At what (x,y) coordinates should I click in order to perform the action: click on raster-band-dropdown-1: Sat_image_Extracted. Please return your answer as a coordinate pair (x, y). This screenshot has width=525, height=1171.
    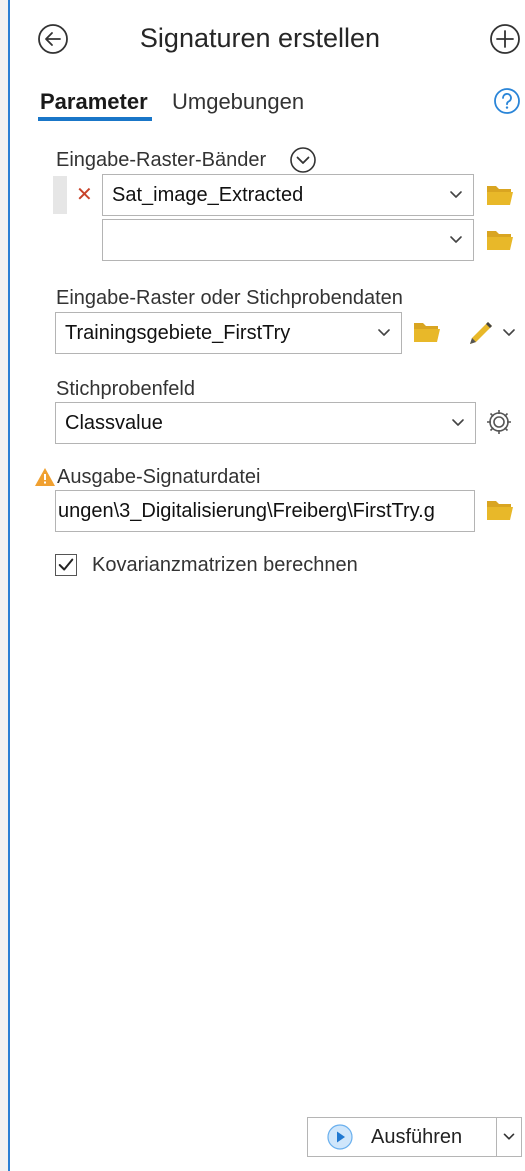
    Looking at the image, I should click on (288, 195).